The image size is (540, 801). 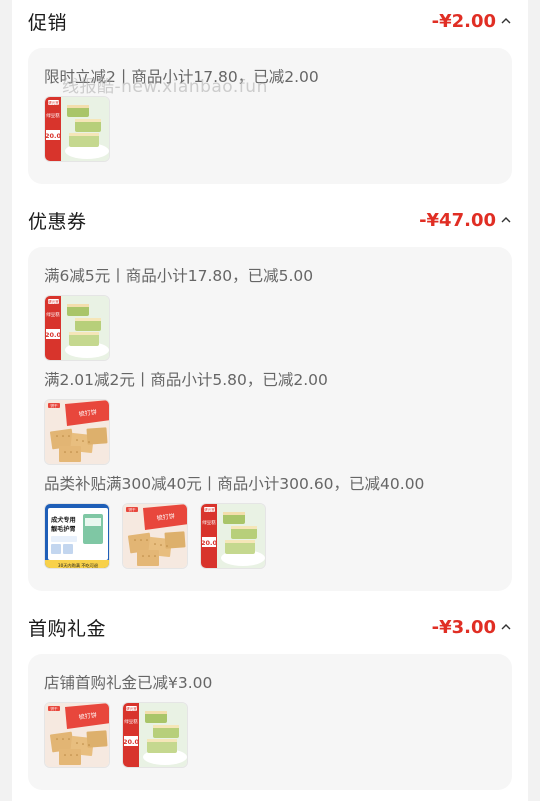 What do you see at coordinates (457, 220) in the screenshot?
I see `section-amount: -¥47.00` at bounding box center [457, 220].